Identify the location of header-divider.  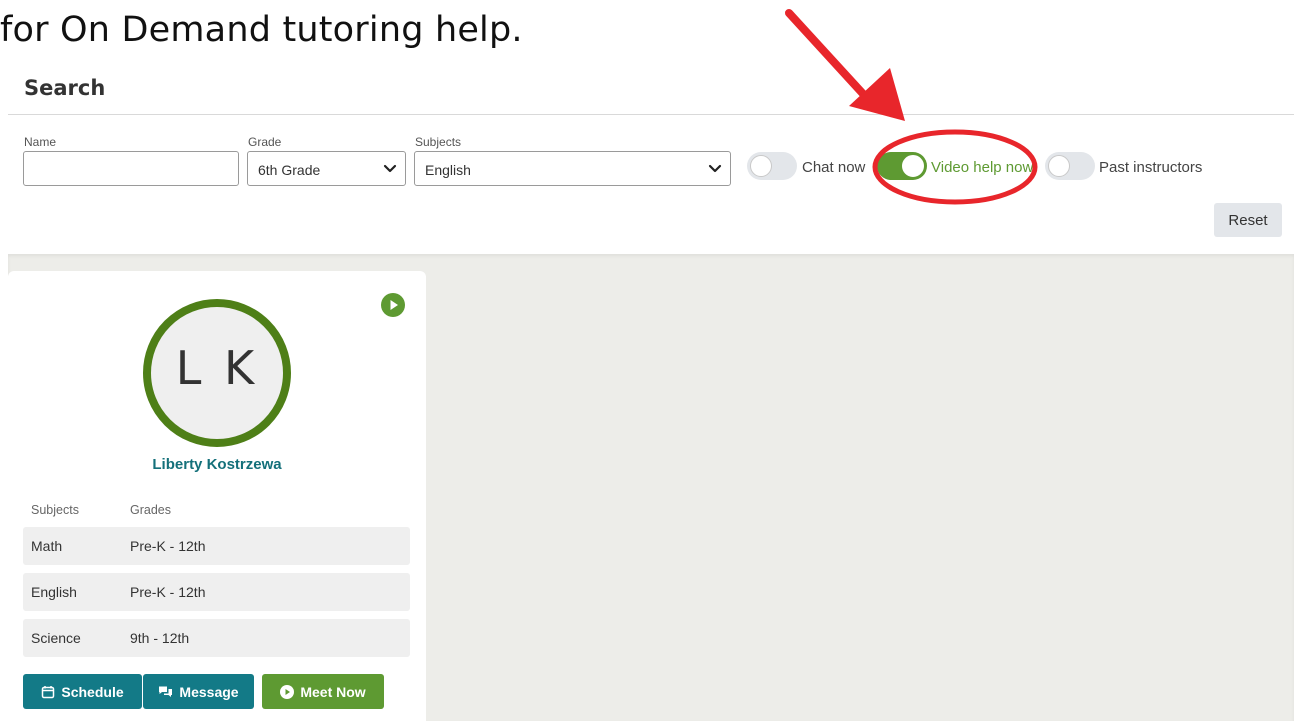
(651, 114).